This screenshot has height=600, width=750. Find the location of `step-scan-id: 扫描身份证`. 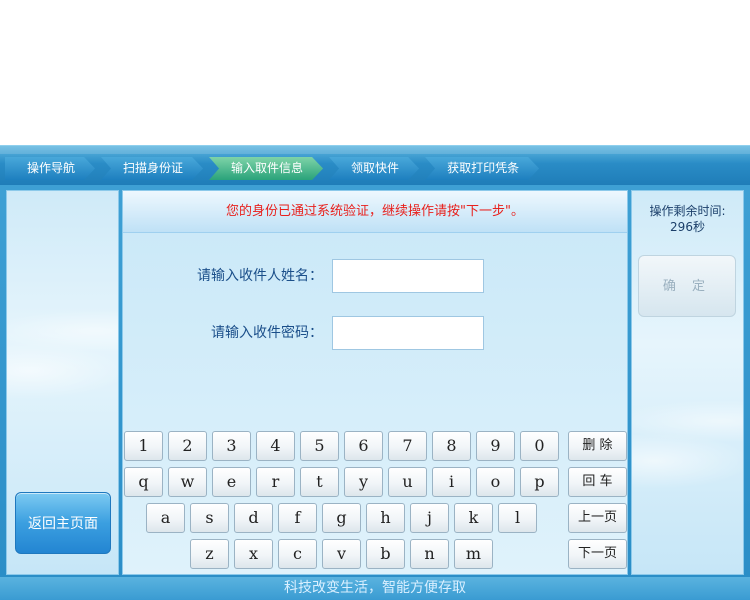

step-scan-id: 扫描身份证 is located at coordinates (152, 168).